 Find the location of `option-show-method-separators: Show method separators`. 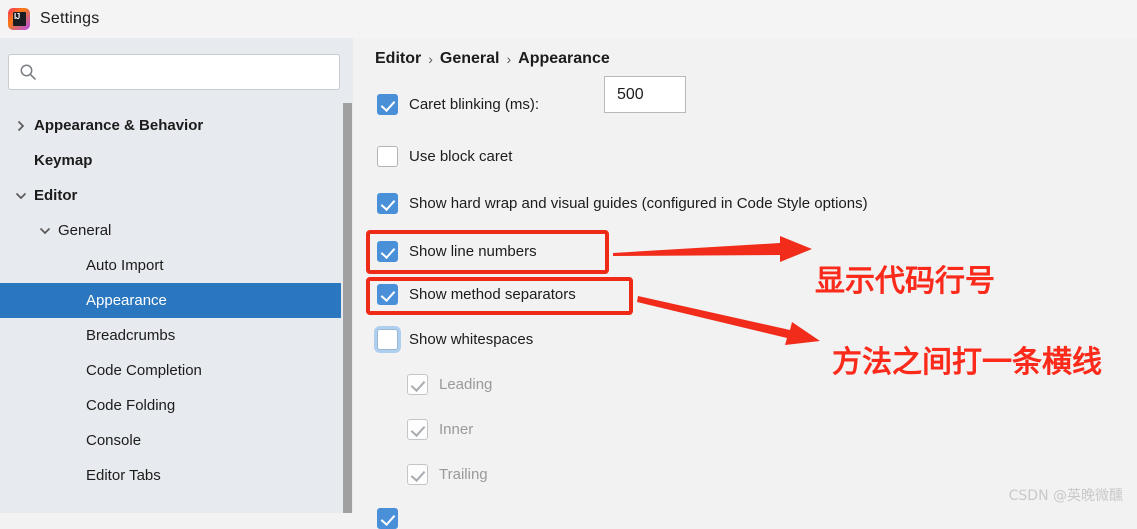

option-show-method-separators: Show method separators is located at coordinates (476, 294).